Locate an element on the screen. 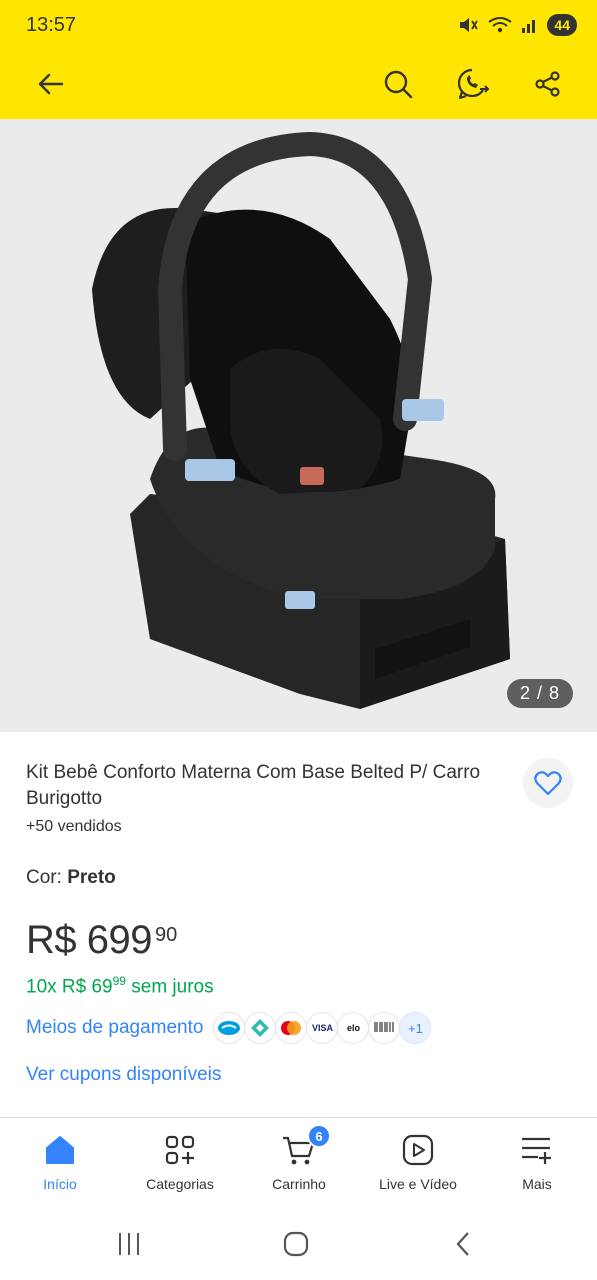 This screenshot has width=597, height=1280. recent-apps-icon is located at coordinates (129, 1244).